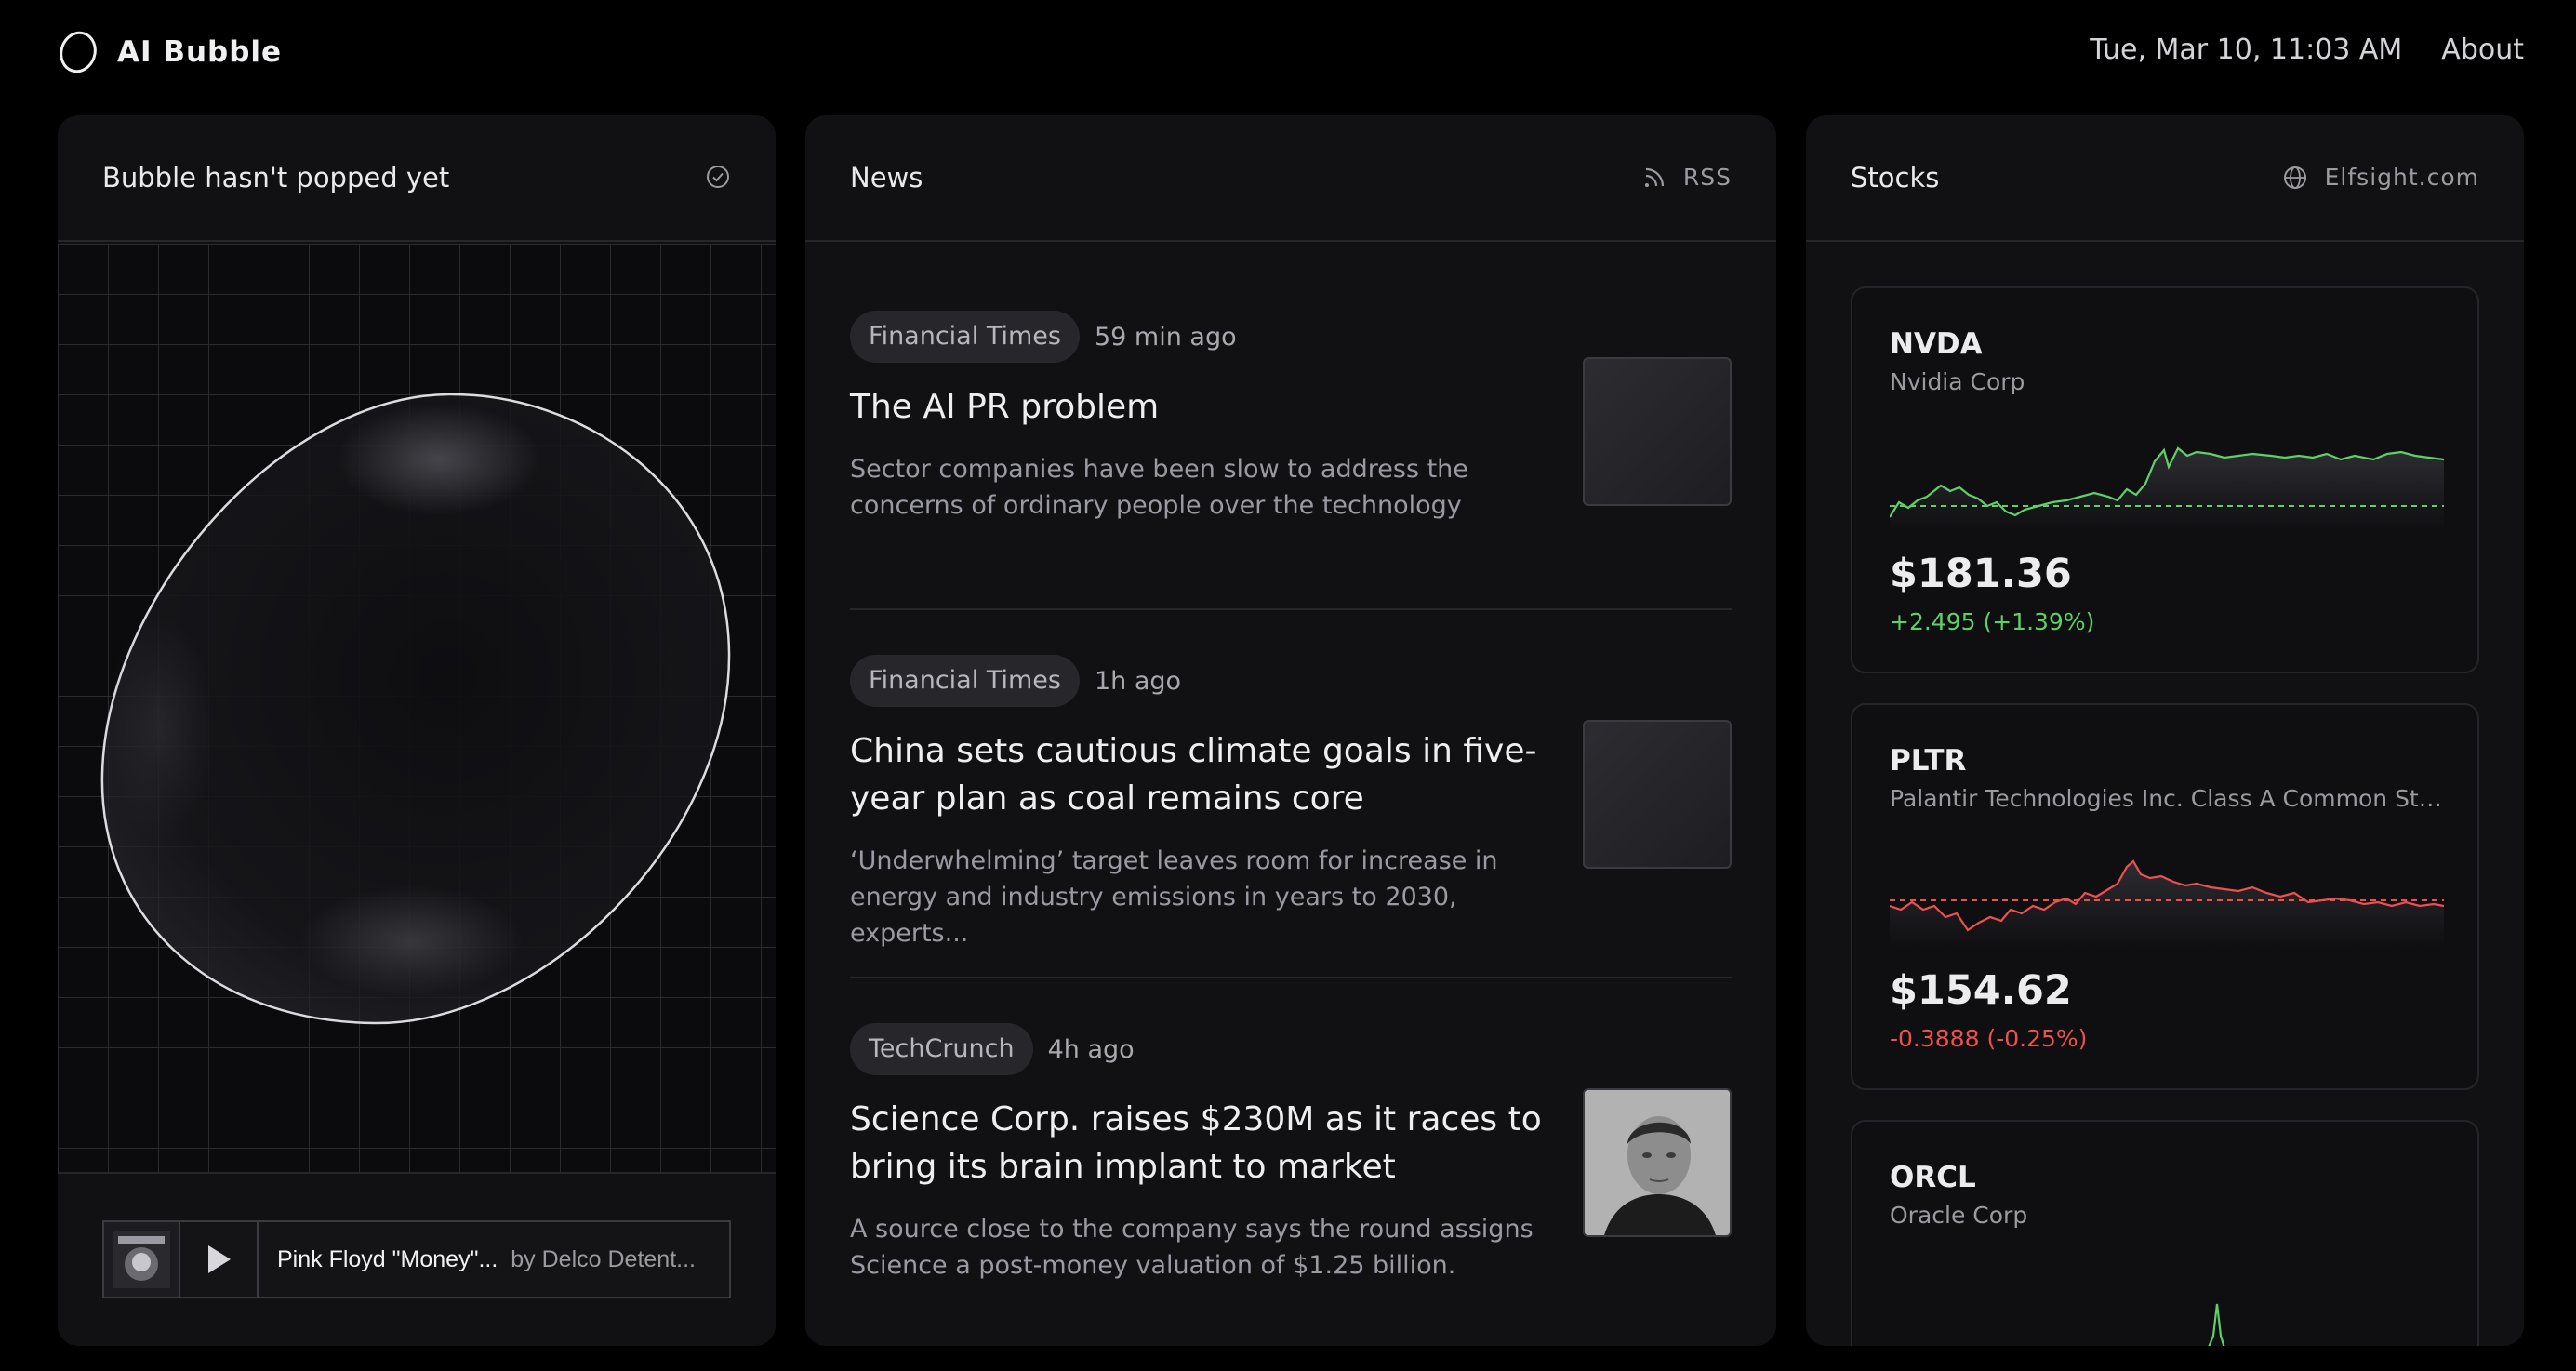 The height and width of the screenshot is (1371, 2576). What do you see at coordinates (1992, 622) in the screenshot?
I see `stock-change: +2.495 (+1.39%)` at bounding box center [1992, 622].